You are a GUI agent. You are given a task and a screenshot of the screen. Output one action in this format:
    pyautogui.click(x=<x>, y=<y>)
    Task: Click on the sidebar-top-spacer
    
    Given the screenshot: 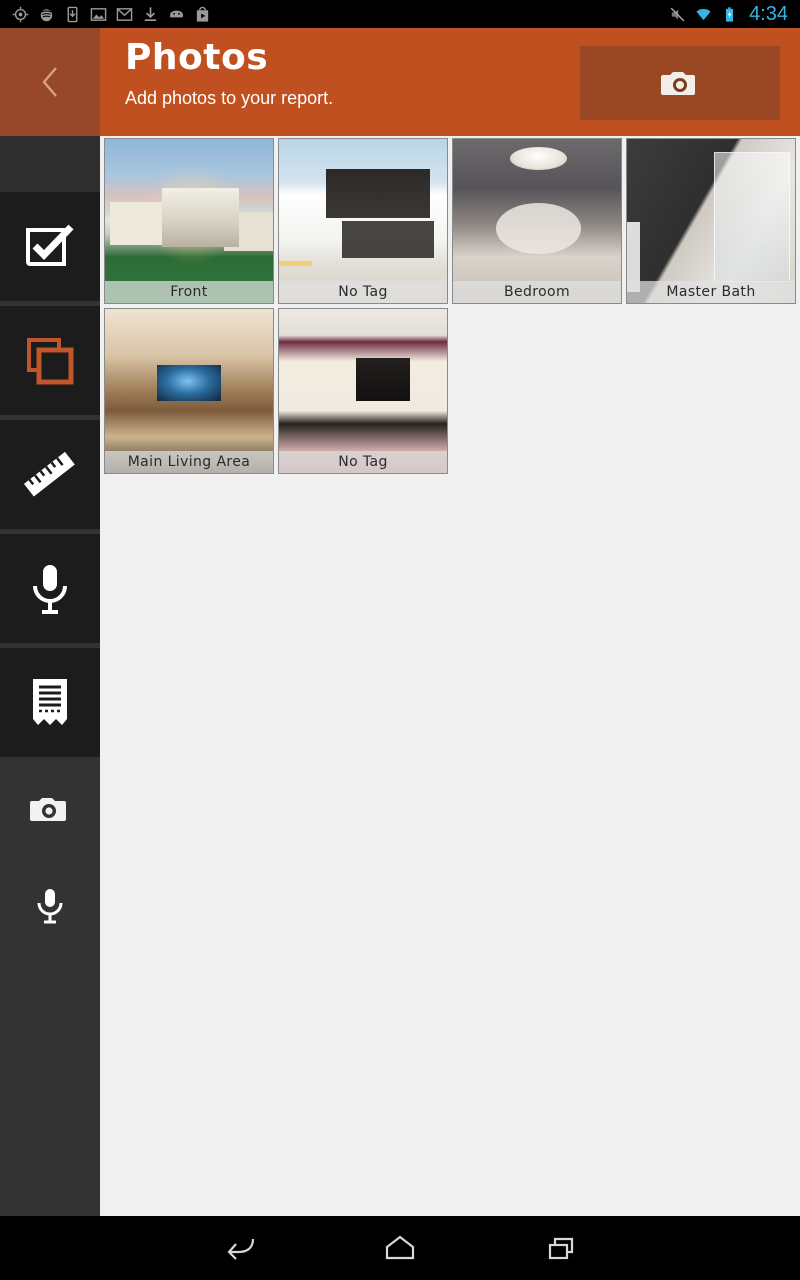 What is the action you would take?
    pyautogui.click(x=50, y=141)
    